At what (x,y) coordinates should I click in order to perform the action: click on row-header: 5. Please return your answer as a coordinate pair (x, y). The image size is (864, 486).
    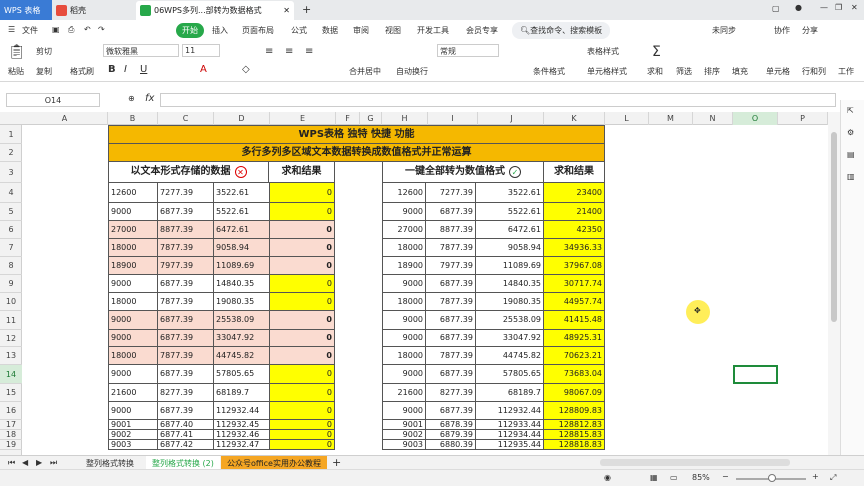
    Looking at the image, I should click on (11, 212).